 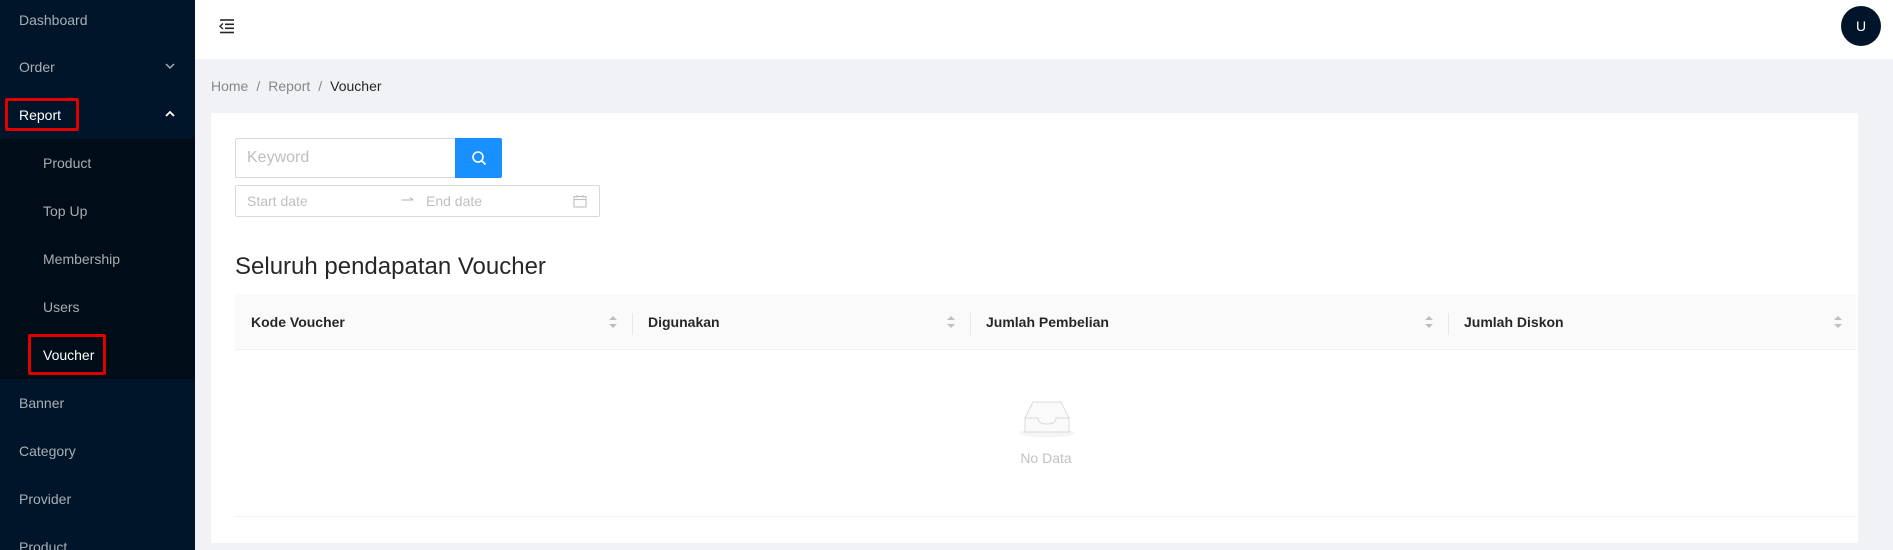 I want to click on column-jumlah-pembelian: Jumlah Pembelian, so click(x=1209, y=321).